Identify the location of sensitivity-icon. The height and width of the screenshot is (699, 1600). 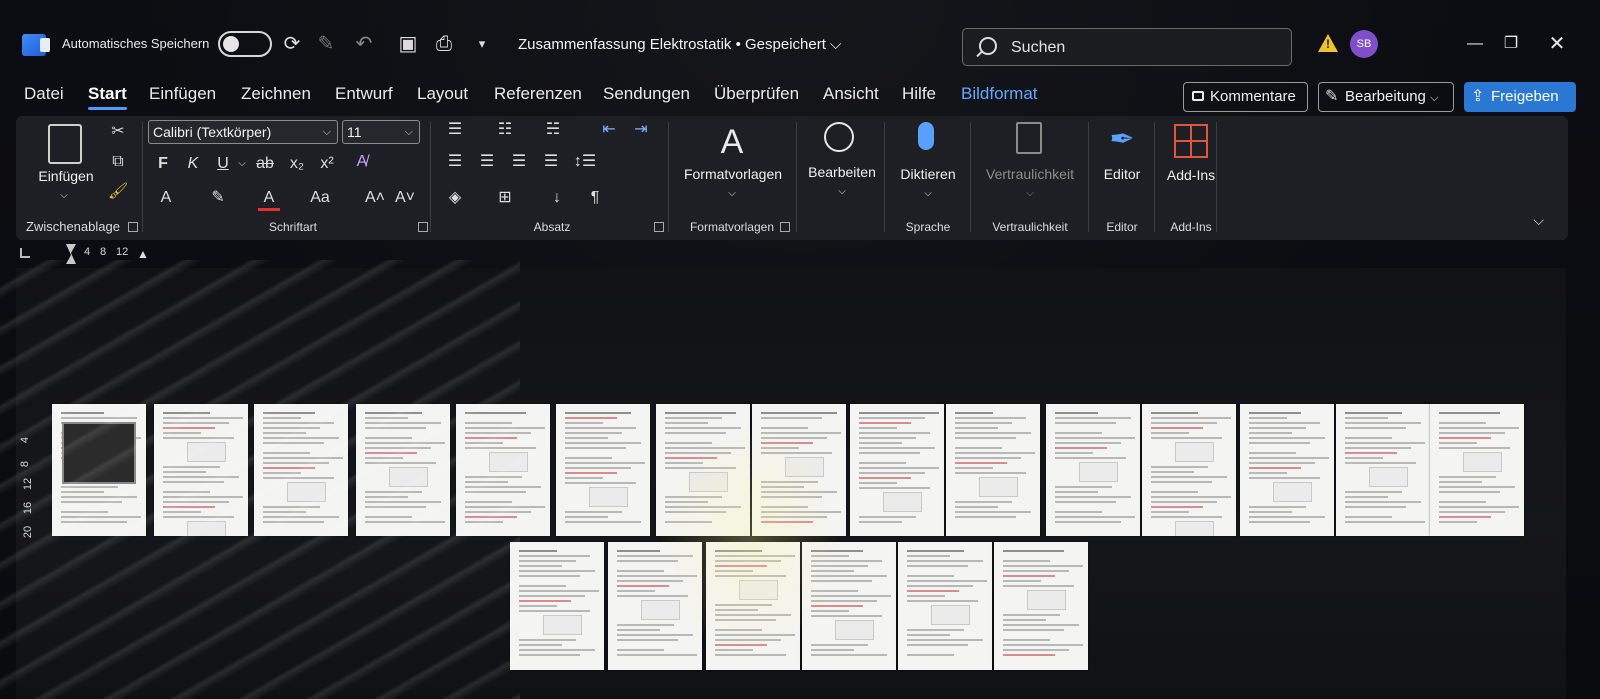
(1029, 138).